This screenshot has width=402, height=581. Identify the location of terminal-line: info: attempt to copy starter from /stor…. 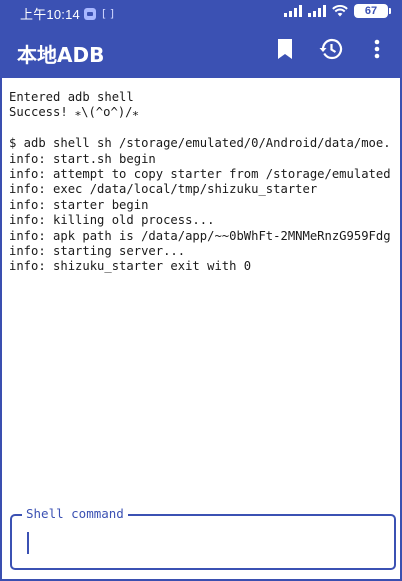
(200, 173).